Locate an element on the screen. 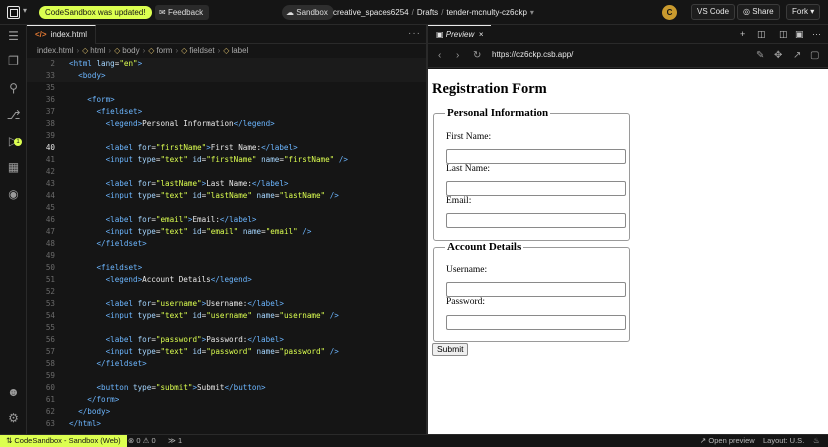 The image size is (828, 447). edit-icon: ✎ is located at coordinates (760, 55).